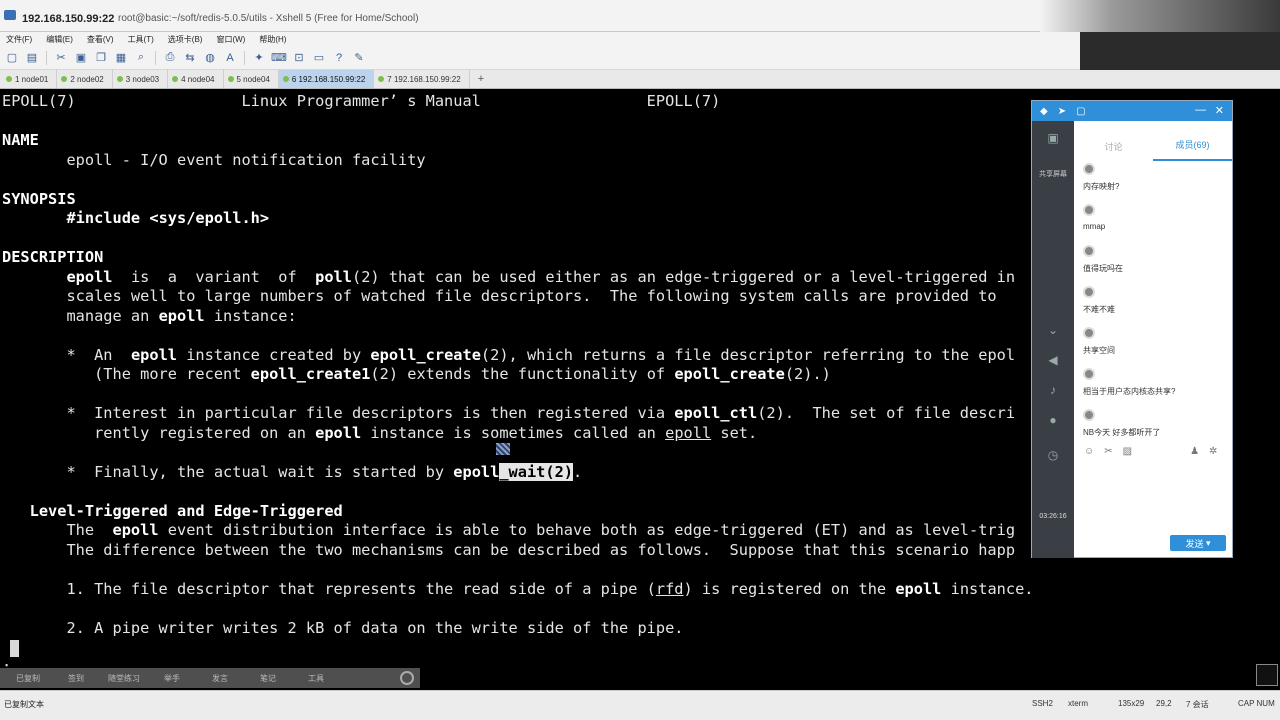 The height and width of the screenshot is (720, 1280). What do you see at coordinates (1200, 110) in the screenshot?
I see `minimize-icon: —` at bounding box center [1200, 110].